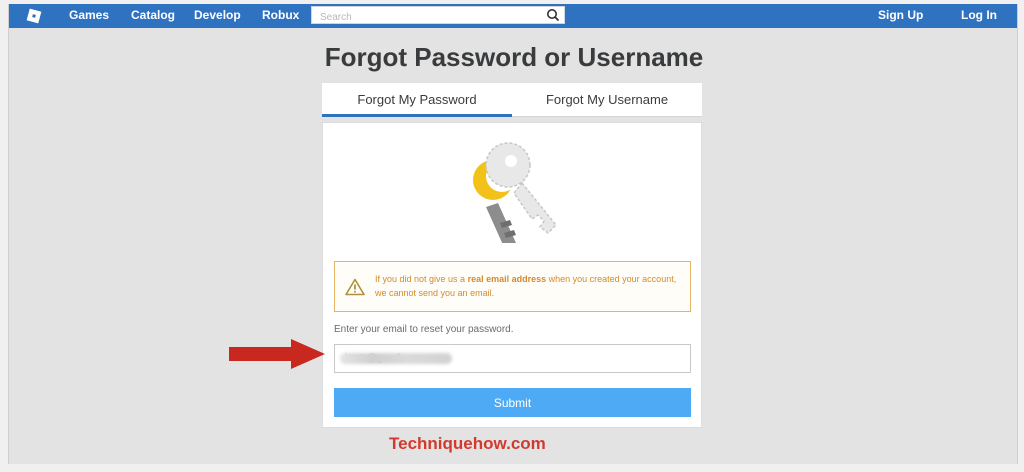  Describe the element at coordinates (979, 16) in the screenshot. I see `log-in-link: Log In` at that location.